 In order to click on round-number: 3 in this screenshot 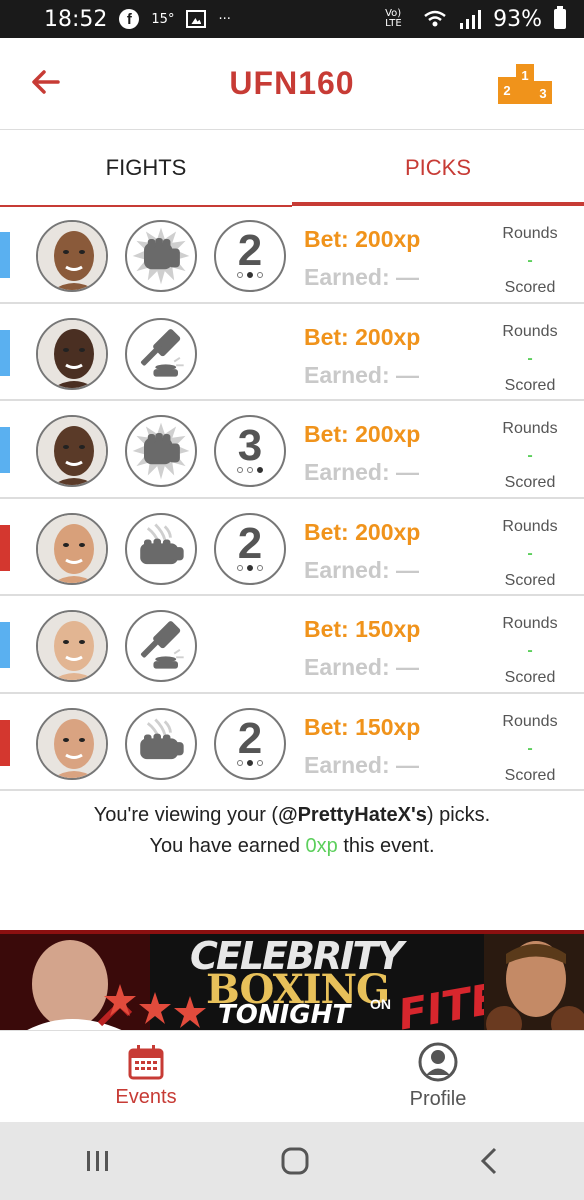, I will do `click(250, 445)`.